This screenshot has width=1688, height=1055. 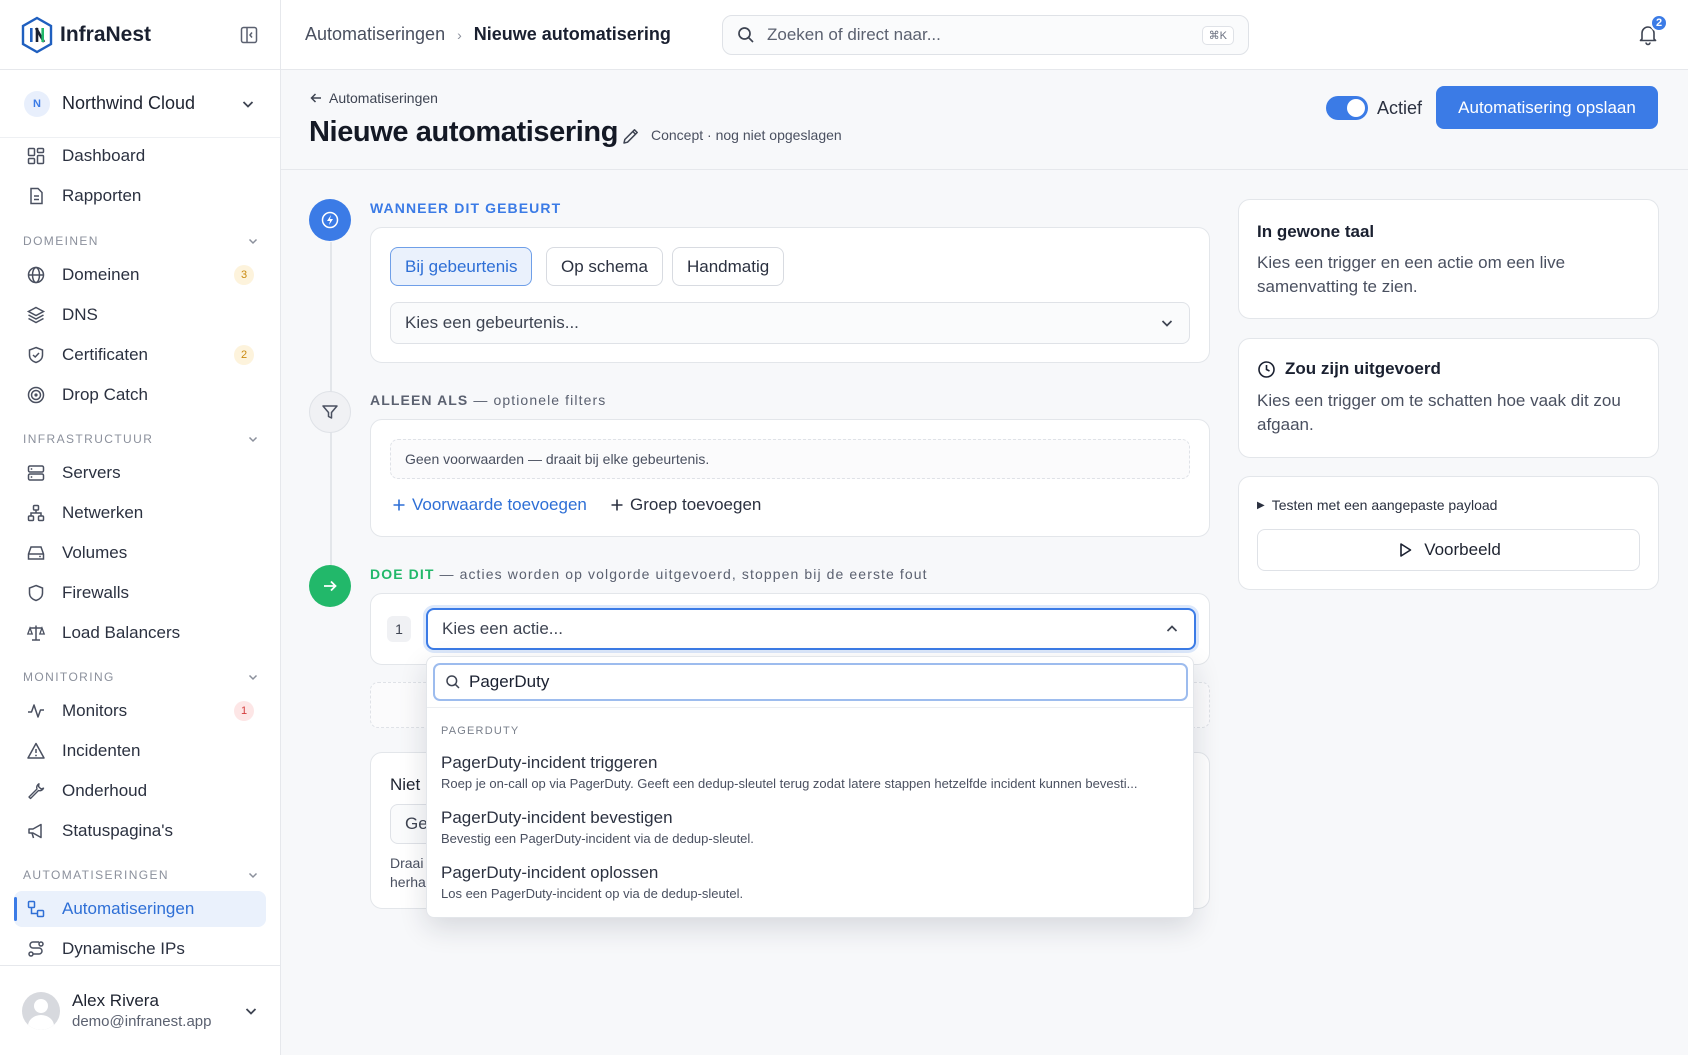 What do you see at coordinates (36, 711) in the screenshot?
I see `activity-icon` at bounding box center [36, 711].